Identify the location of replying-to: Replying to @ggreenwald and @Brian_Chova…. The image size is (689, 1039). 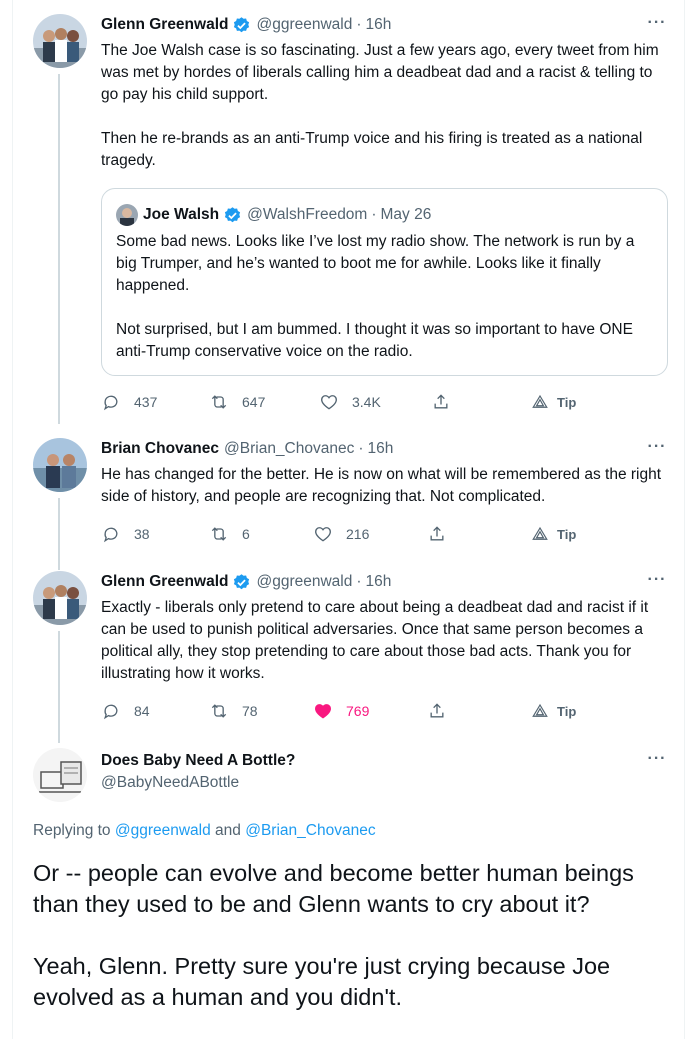
(204, 831).